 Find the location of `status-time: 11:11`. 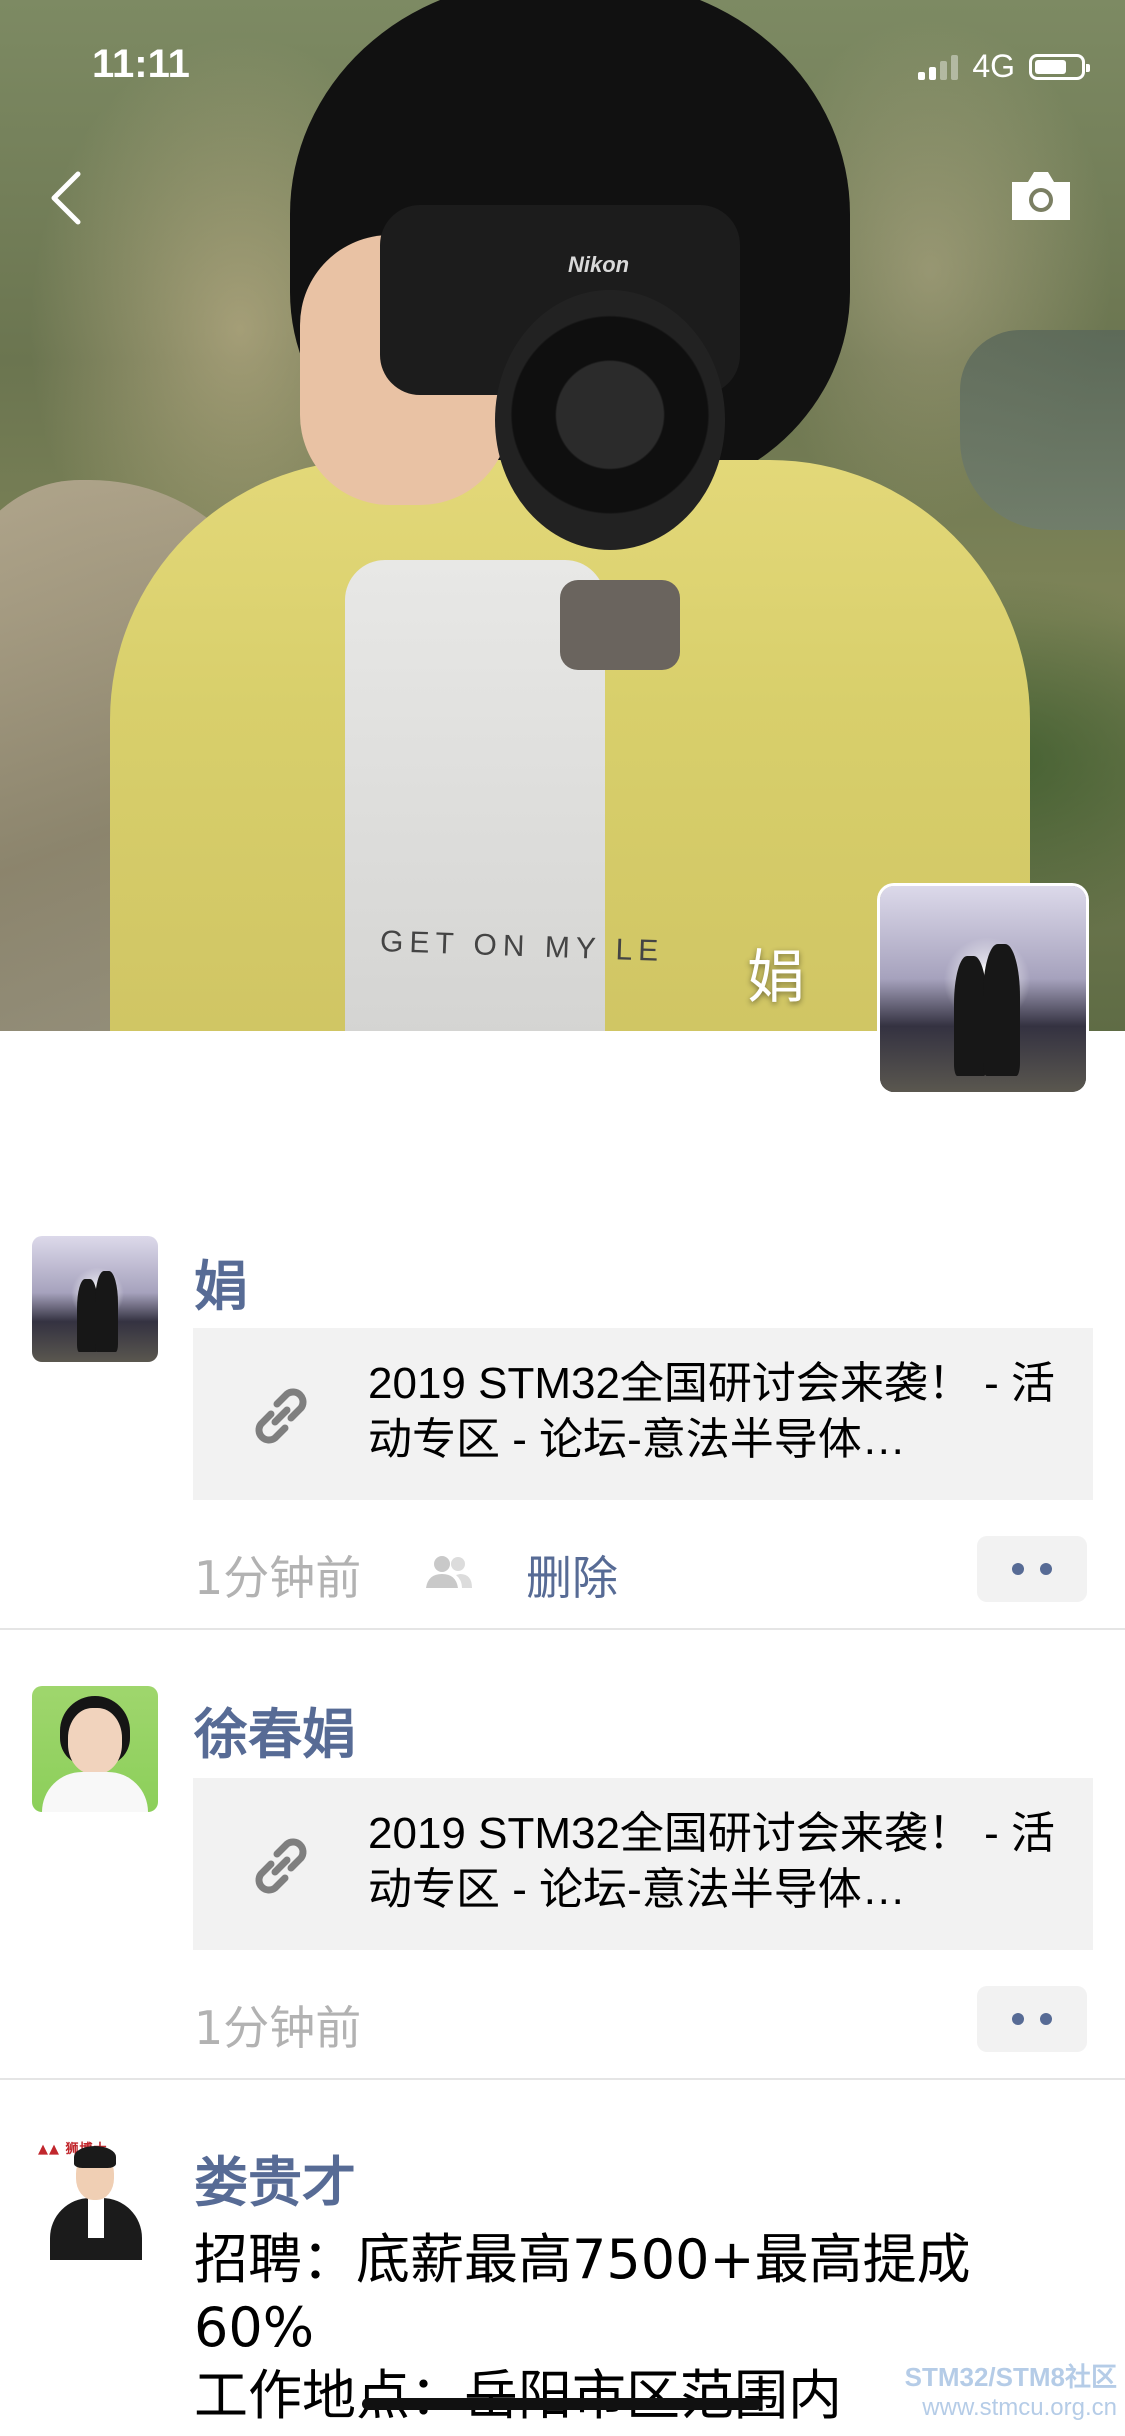

status-time: 11:11 is located at coordinates (141, 64).